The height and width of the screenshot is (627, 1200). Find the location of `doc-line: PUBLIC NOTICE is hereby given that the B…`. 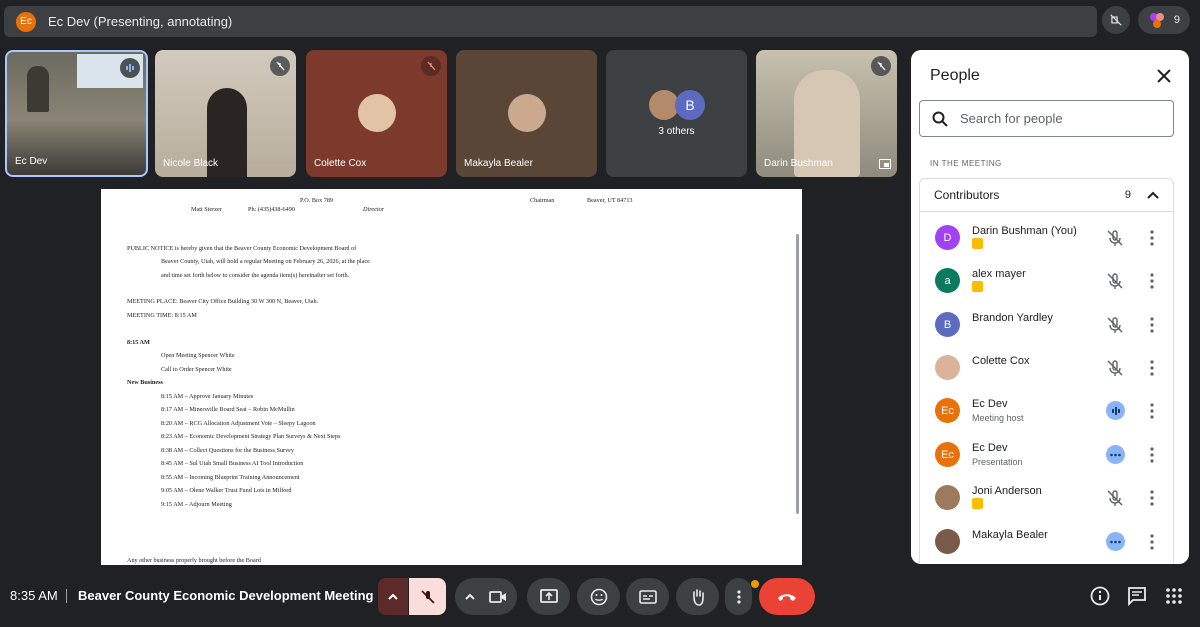

doc-line: PUBLIC NOTICE is hereby given that the B… is located at coordinates (242, 248).